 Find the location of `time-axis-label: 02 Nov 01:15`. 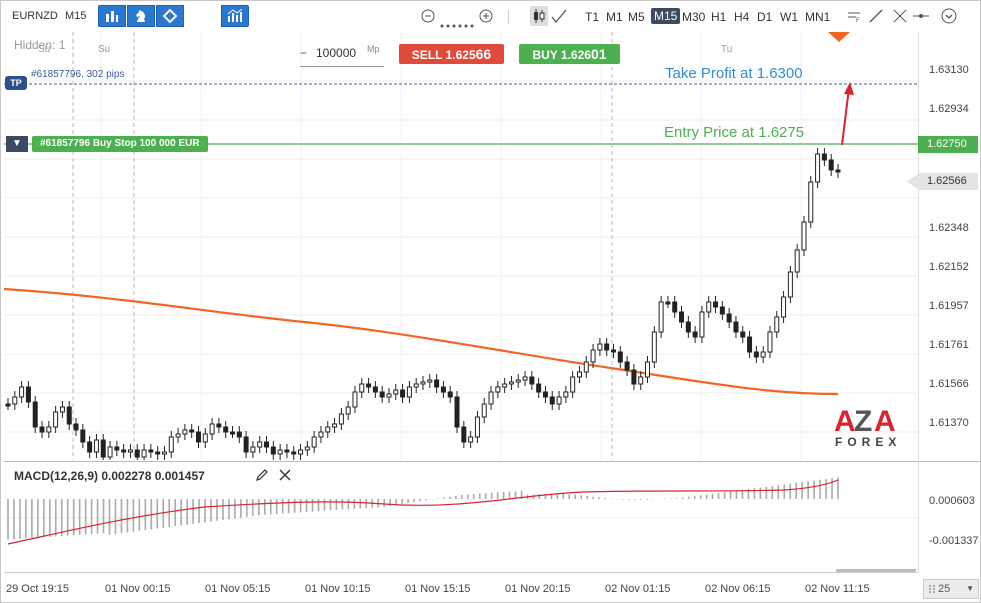

time-axis-label: 02 Nov 01:15 is located at coordinates (638, 589).